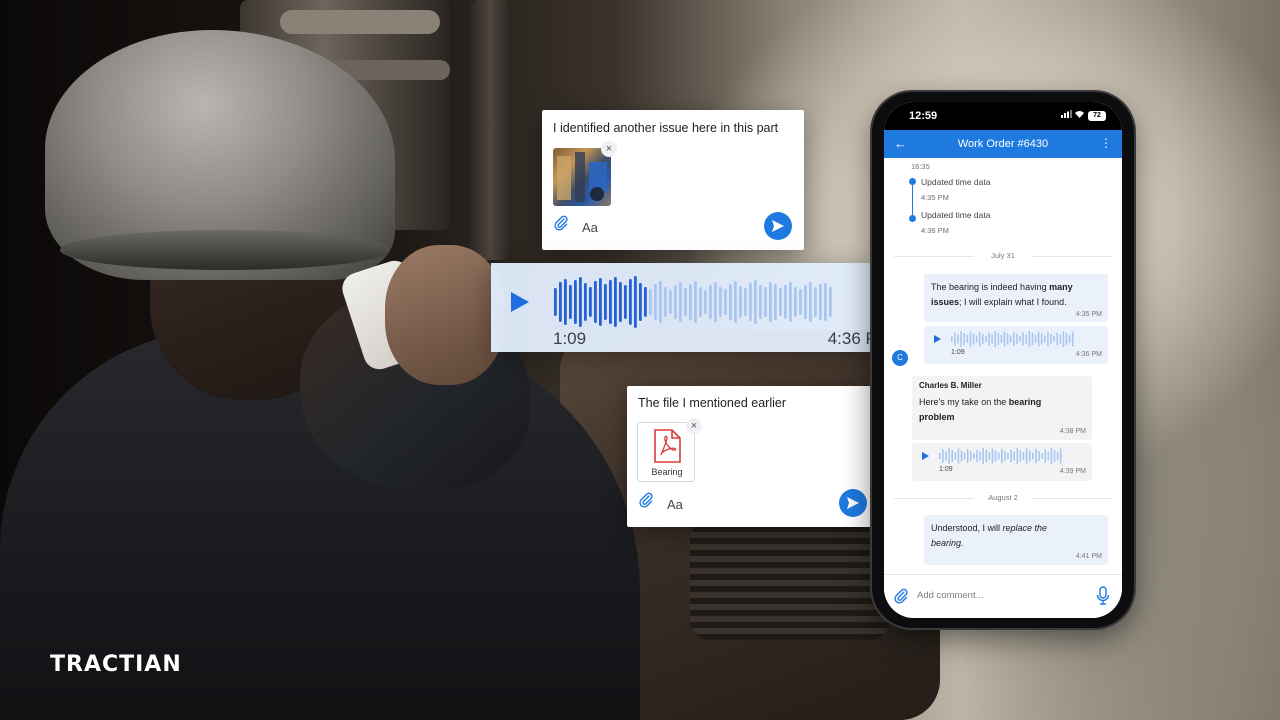 The width and height of the screenshot is (1280, 720). I want to click on timeline-line, so click(912, 200).